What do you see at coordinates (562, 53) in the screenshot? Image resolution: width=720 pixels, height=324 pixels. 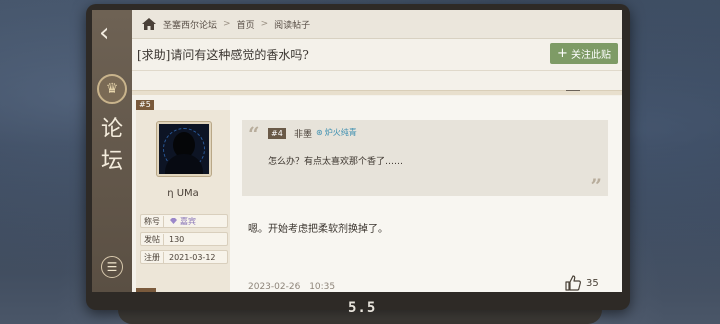 I see `plus-icon: +` at bounding box center [562, 53].